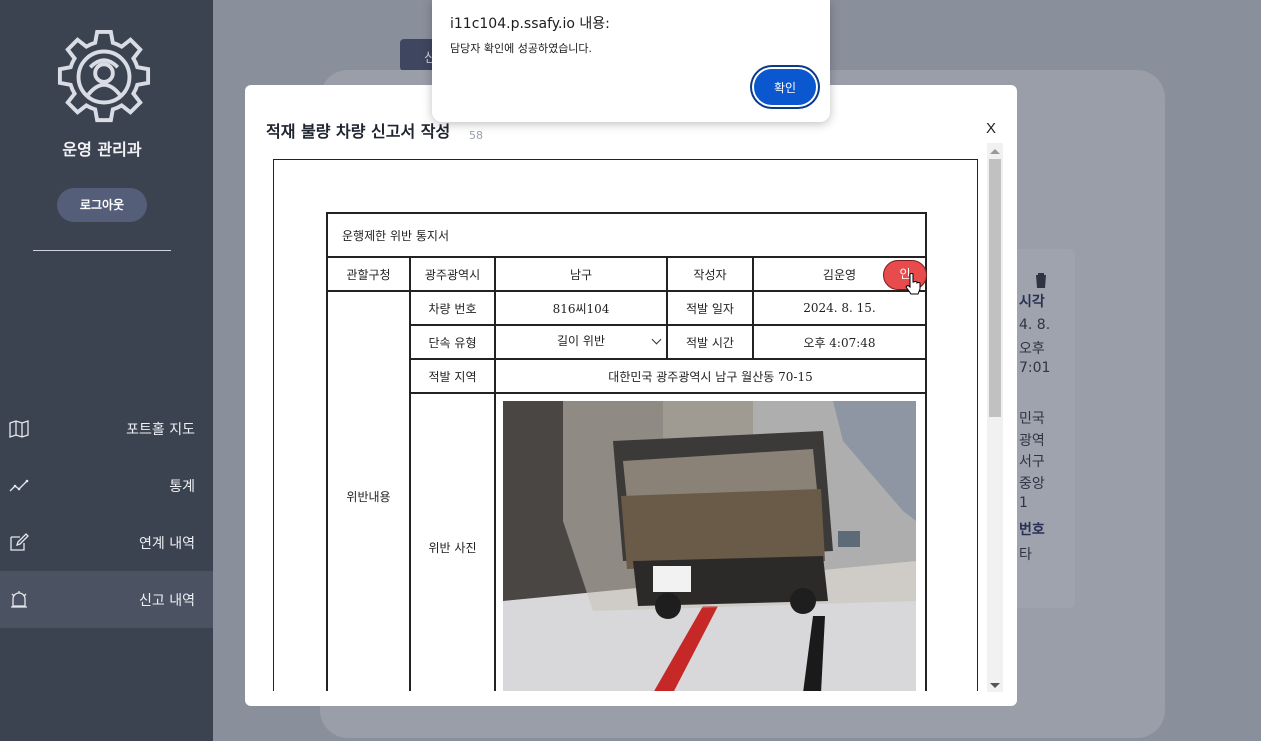  I want to click on gear-logo-icon, so click(104, 76).